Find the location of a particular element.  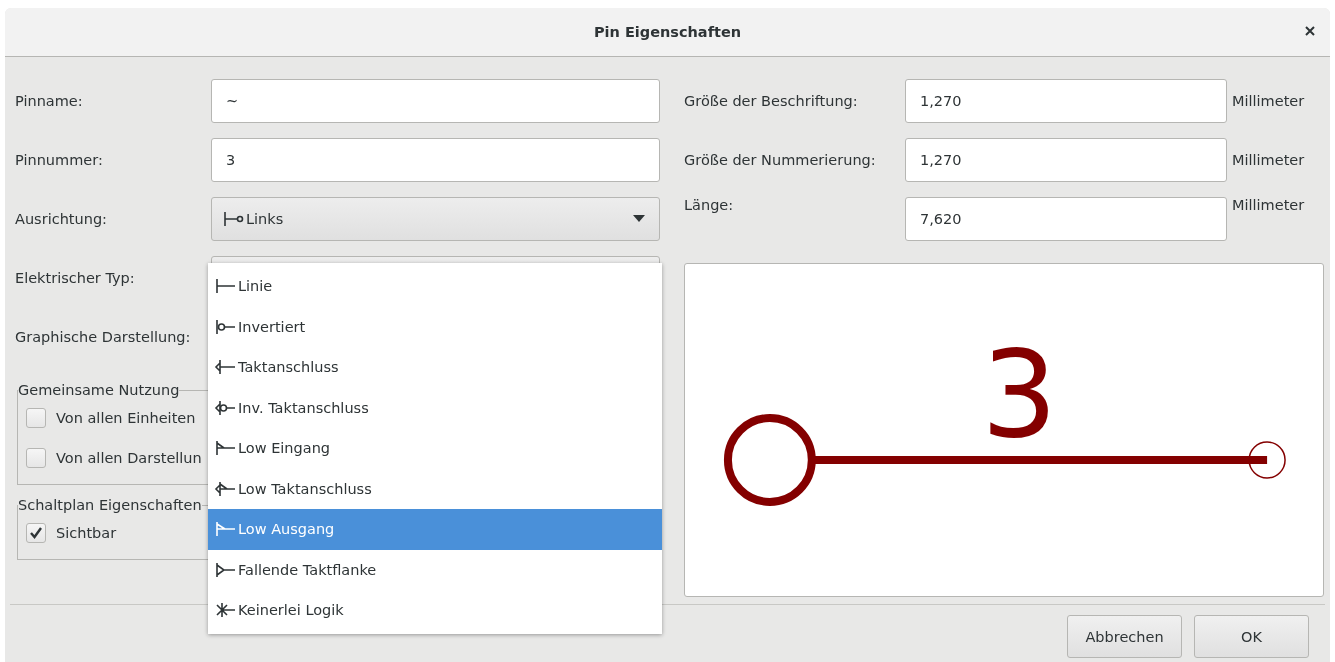

menu-item: Invertiert is located at coordinates (435, 326).